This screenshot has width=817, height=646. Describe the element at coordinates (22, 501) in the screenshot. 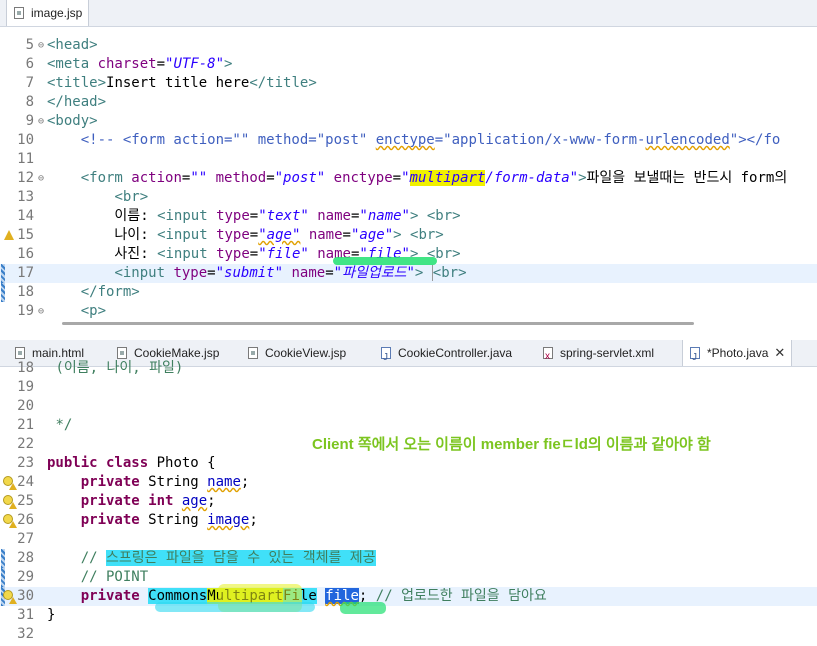

I see `line-gutter: 25` at that location.